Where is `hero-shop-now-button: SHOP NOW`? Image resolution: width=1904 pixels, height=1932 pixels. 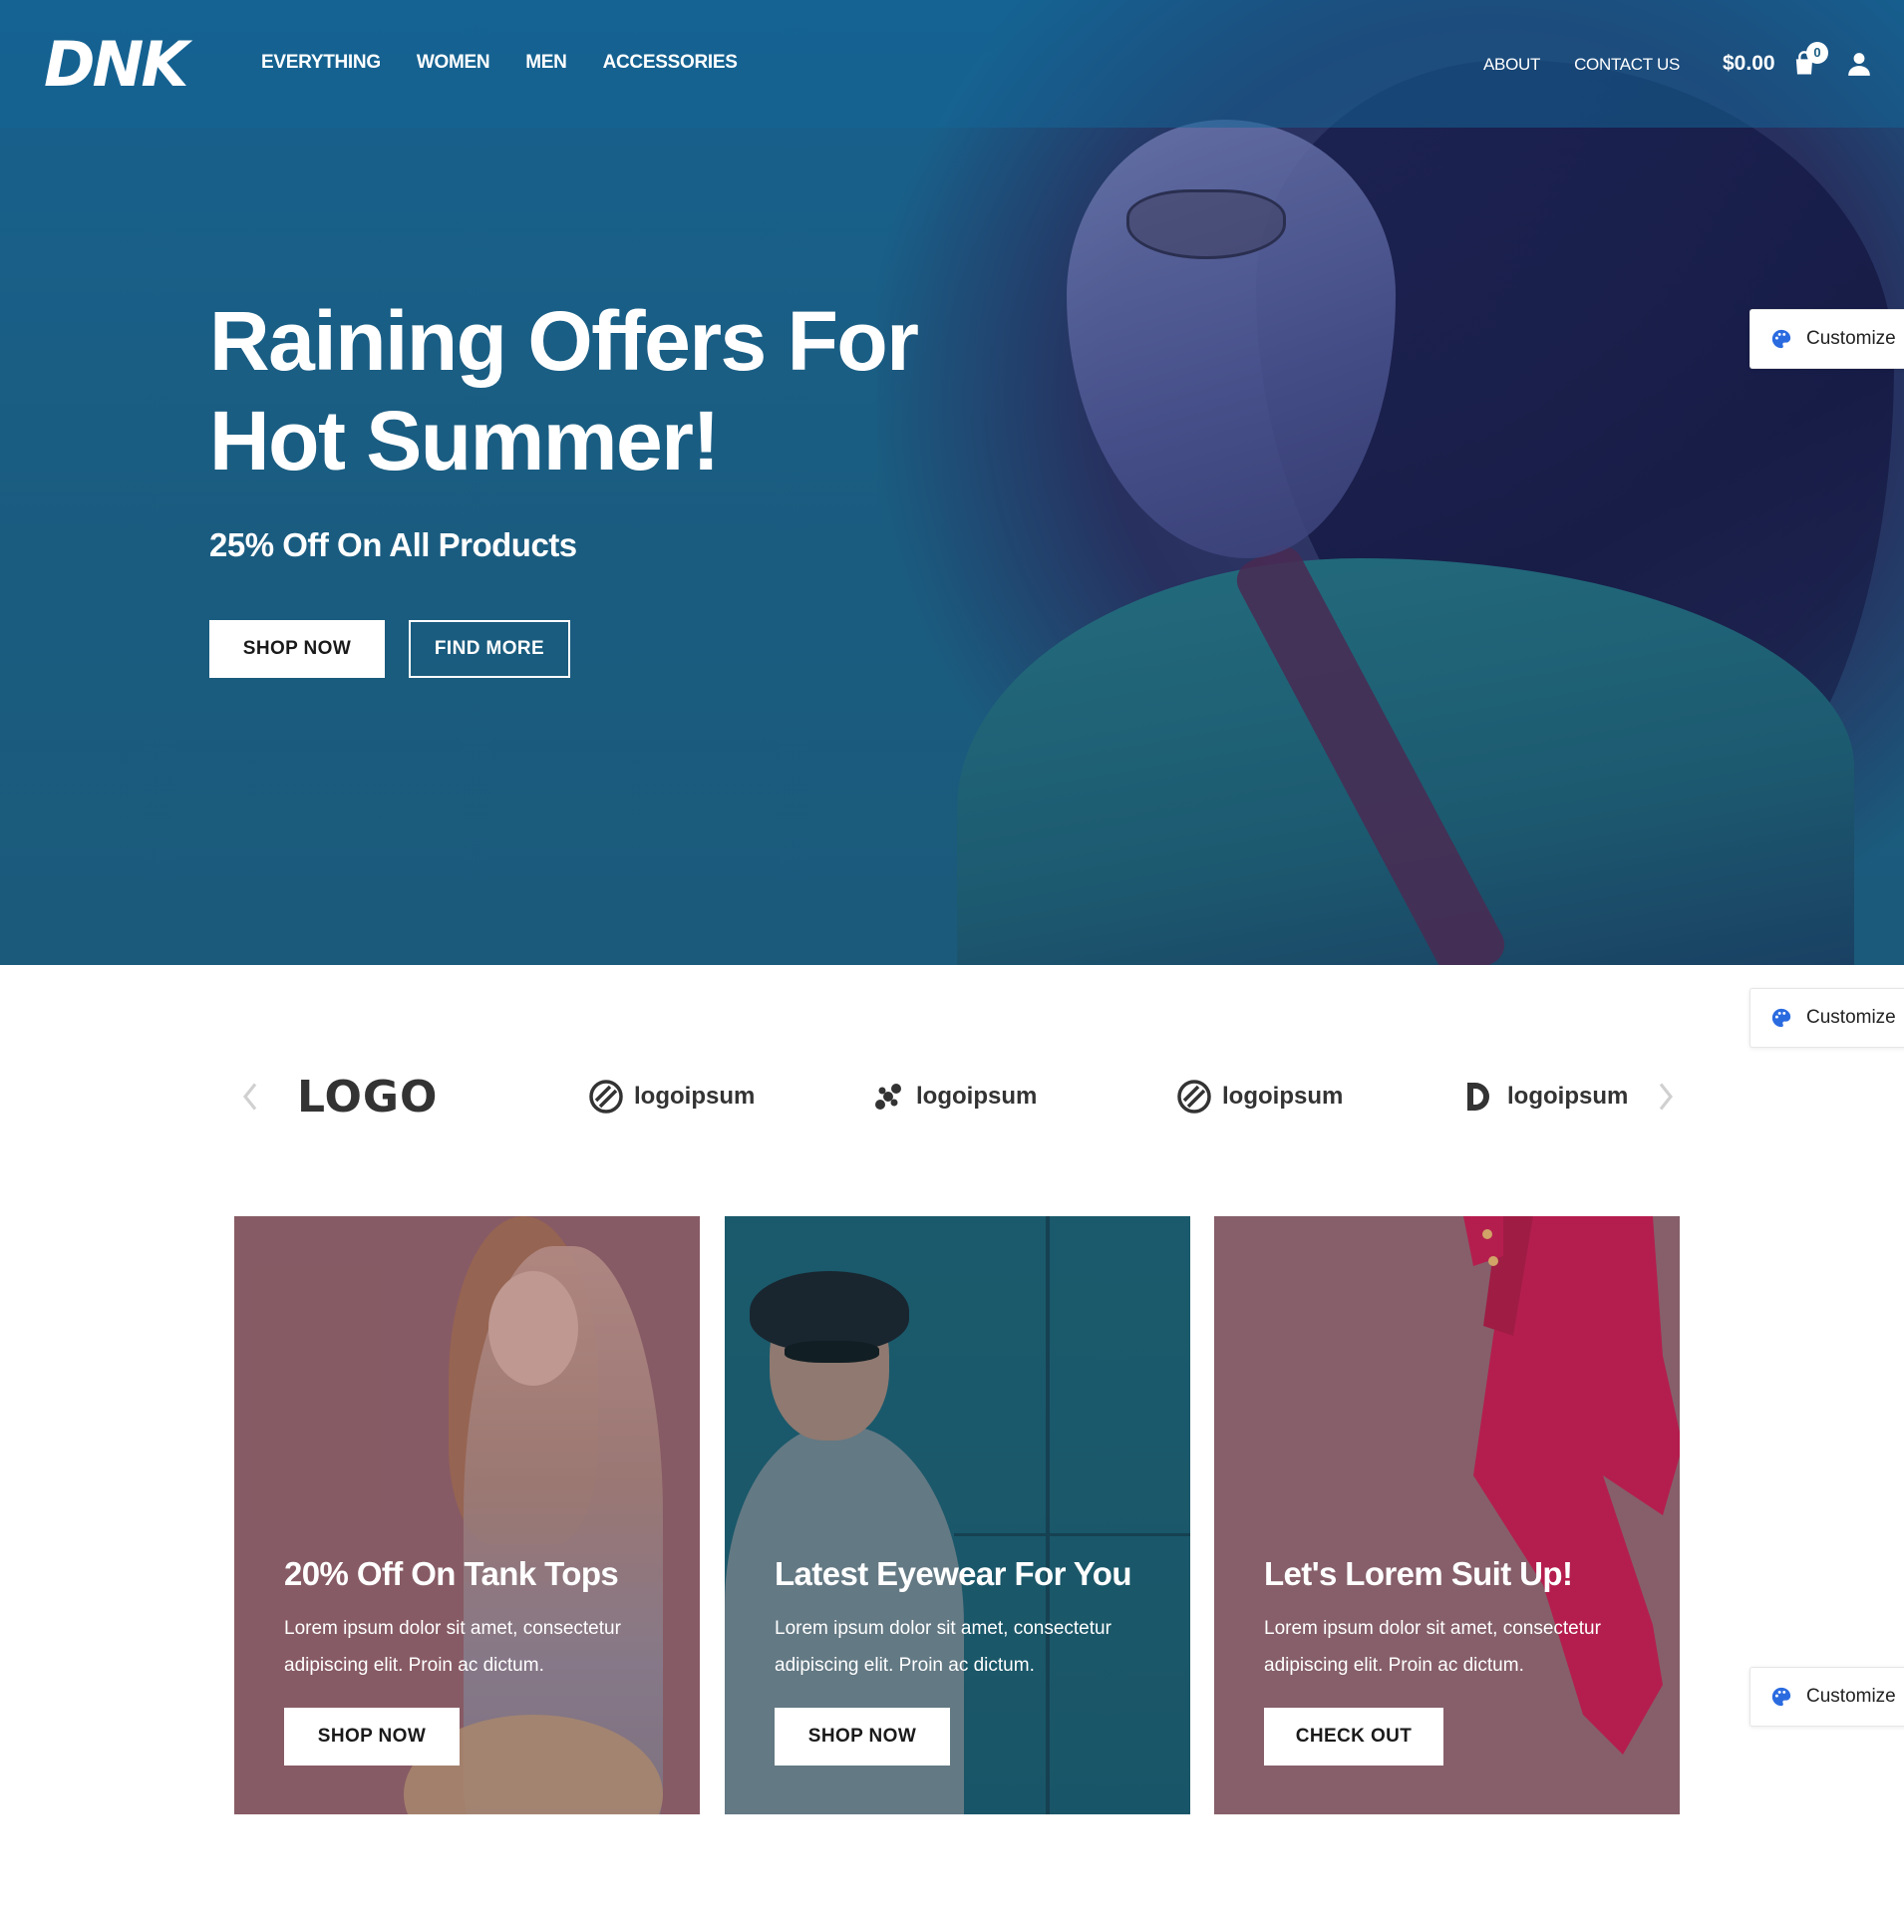 hero-shop-now-button: SHOP NOW is located at coordinates (297, 649).